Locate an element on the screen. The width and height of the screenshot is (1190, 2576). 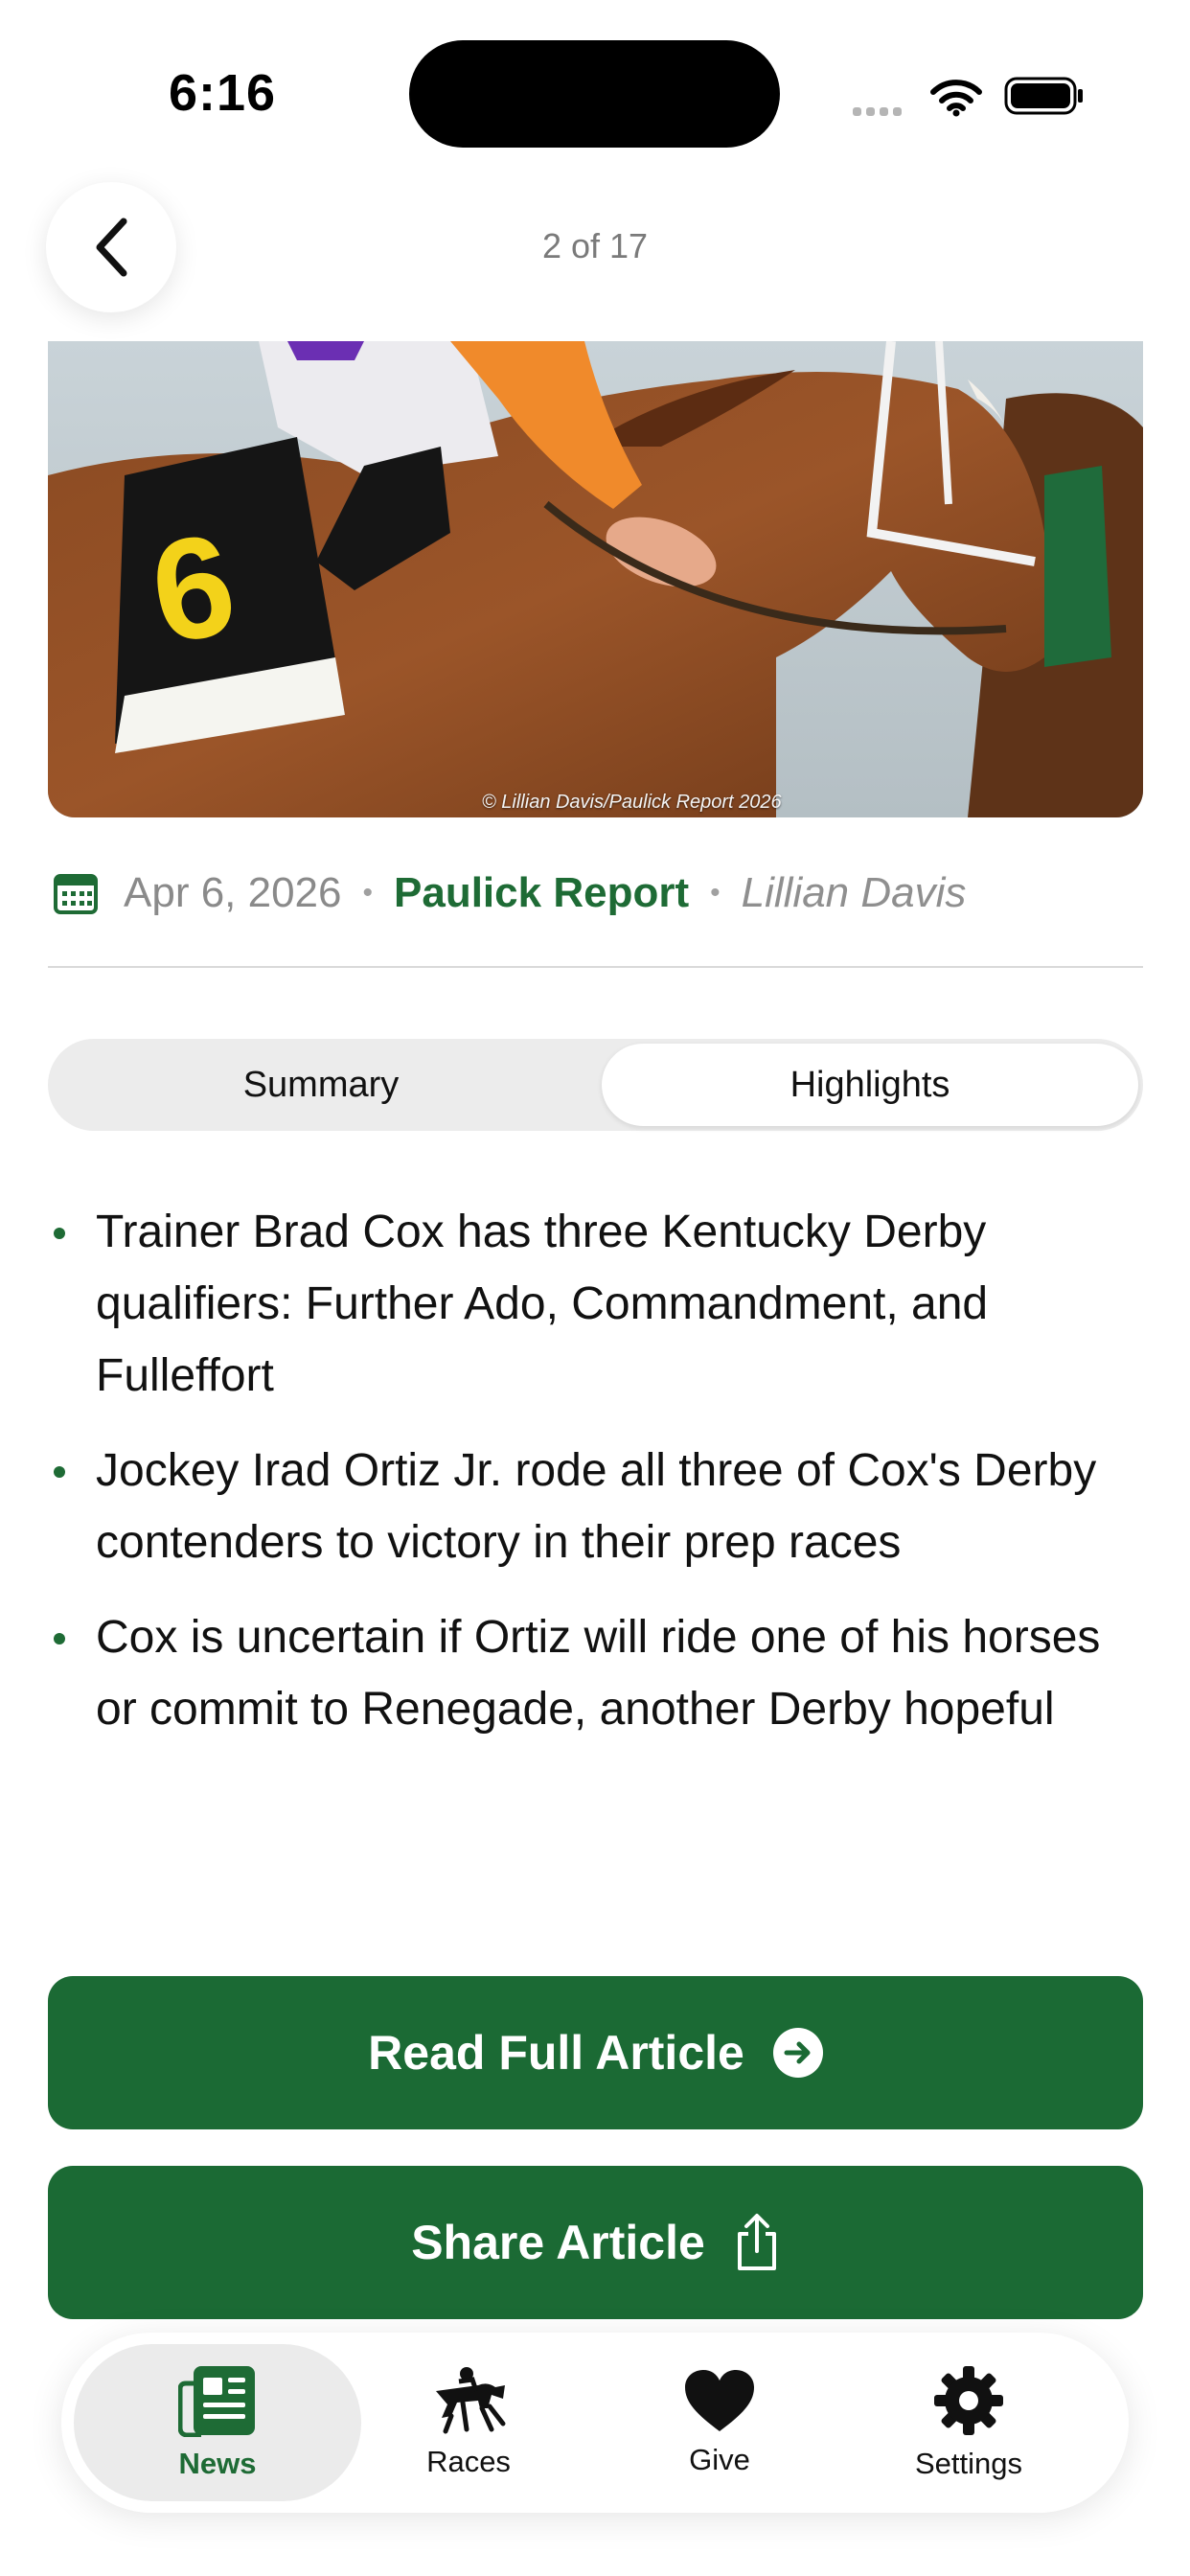
share-icon is located at coordinates (757, 2242).